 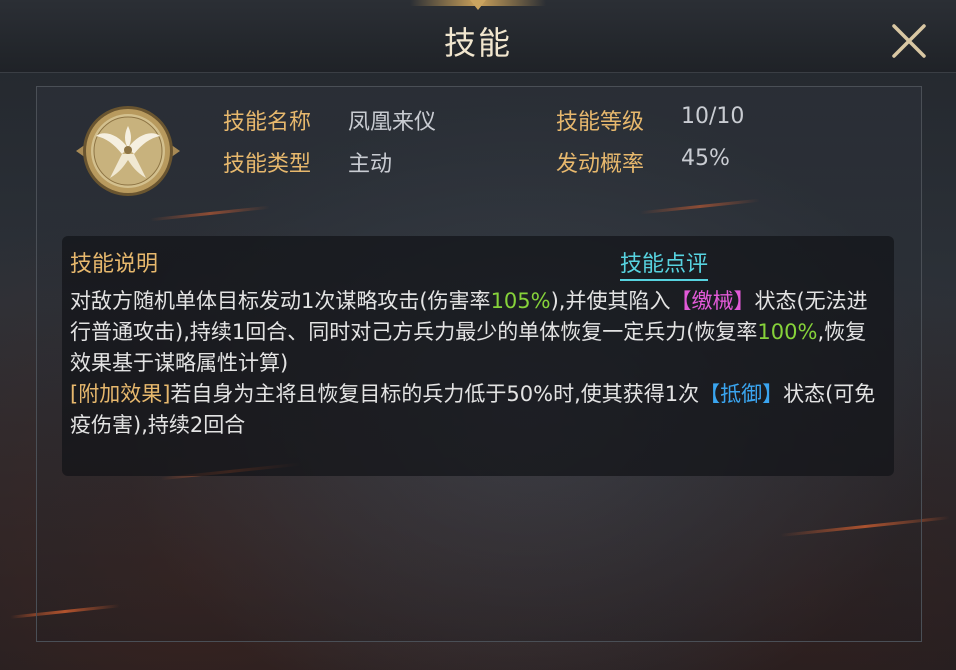 I want to click on description-segment: 对敌方随机单体目标发动1次谋略攻击(伤害率, so click(x=280, y=301).